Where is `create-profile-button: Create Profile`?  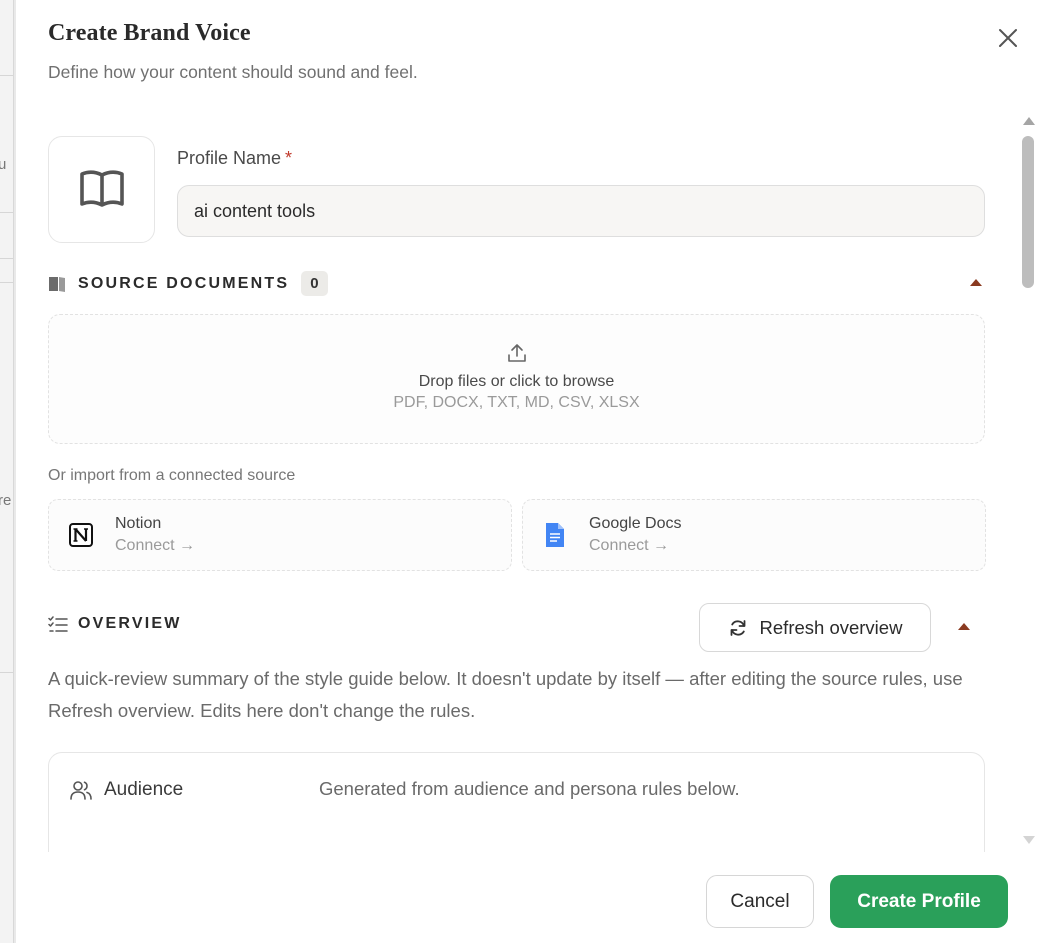
create-profile-button: Create Profile is located at coordinates (919, 901).